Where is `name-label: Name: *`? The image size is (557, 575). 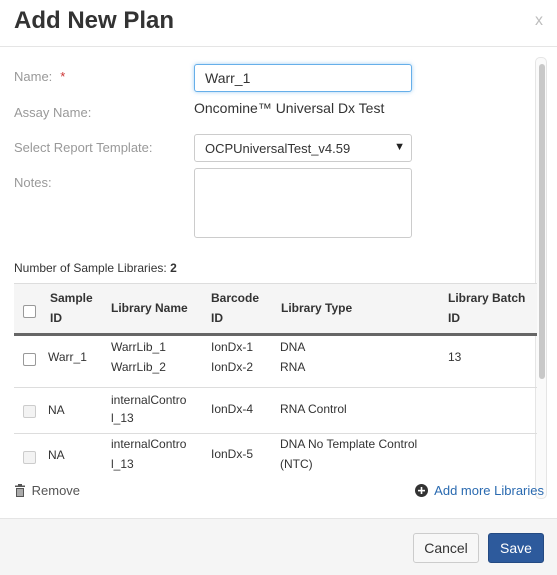 name-label: Name: * is located at coordinates (39, 76).